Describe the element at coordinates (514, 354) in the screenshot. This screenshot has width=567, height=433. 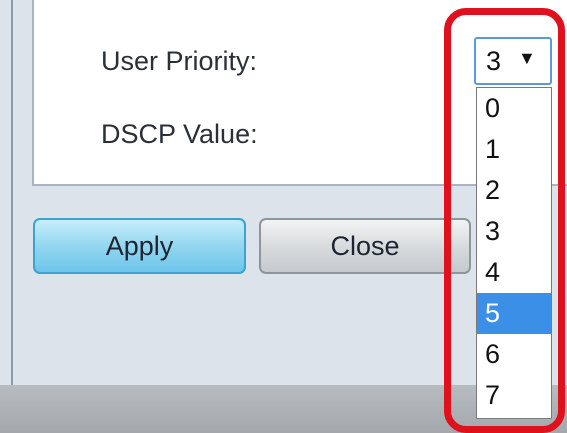
I see `dropdown-option: 6` at that location.